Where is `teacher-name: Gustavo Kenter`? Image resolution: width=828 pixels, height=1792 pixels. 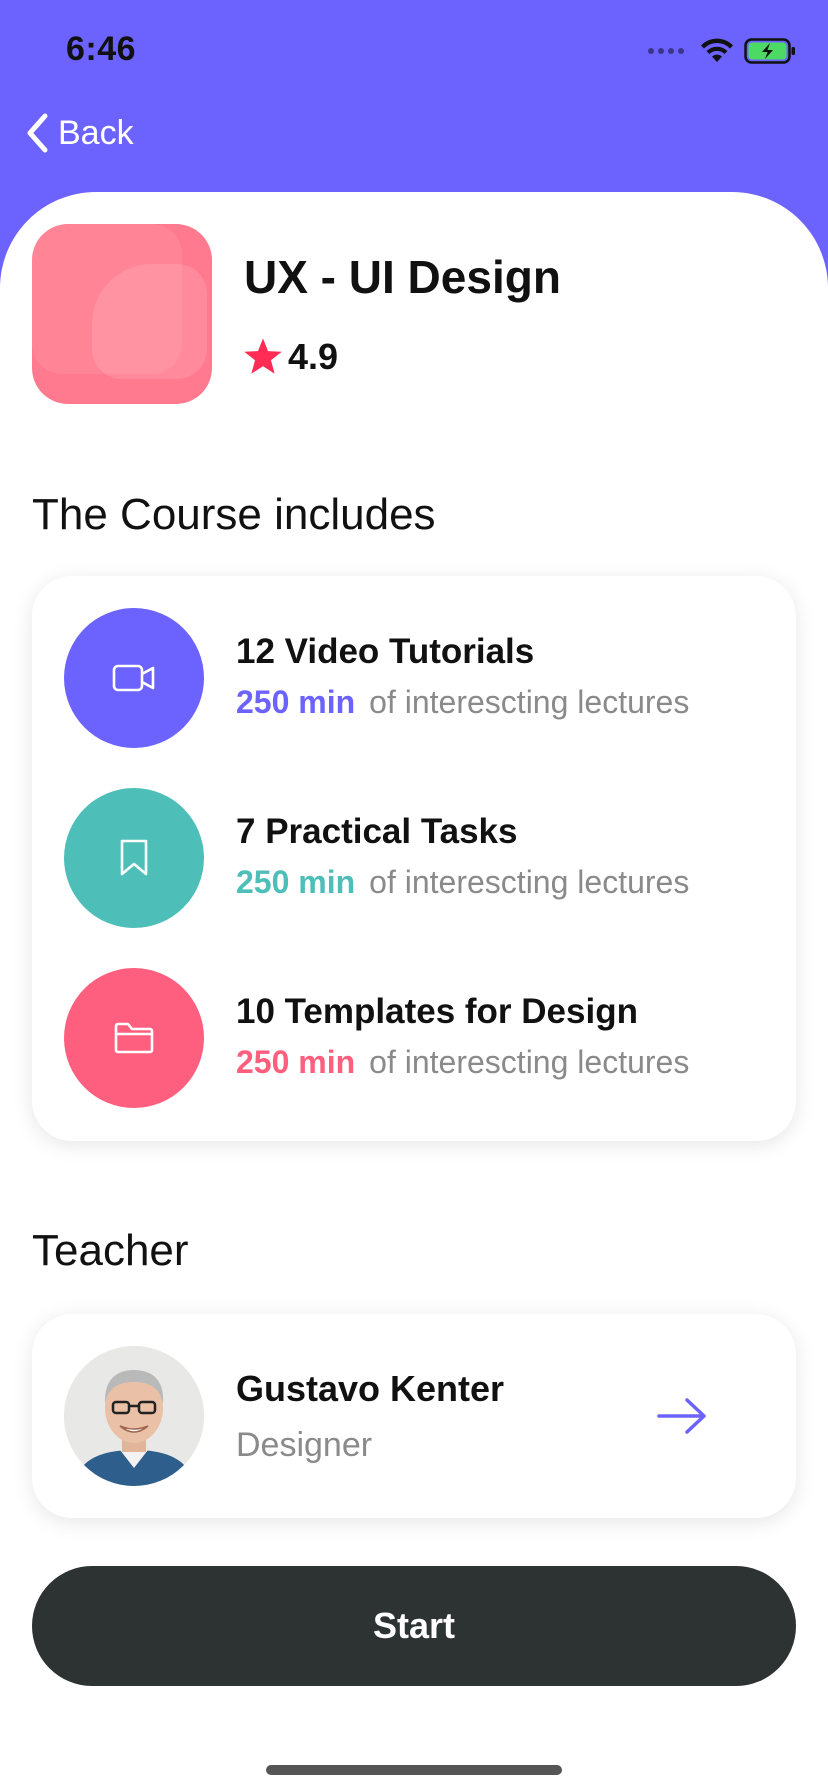
teacher-name: Gustavo Kenter is located at coordinates (370, 1388).